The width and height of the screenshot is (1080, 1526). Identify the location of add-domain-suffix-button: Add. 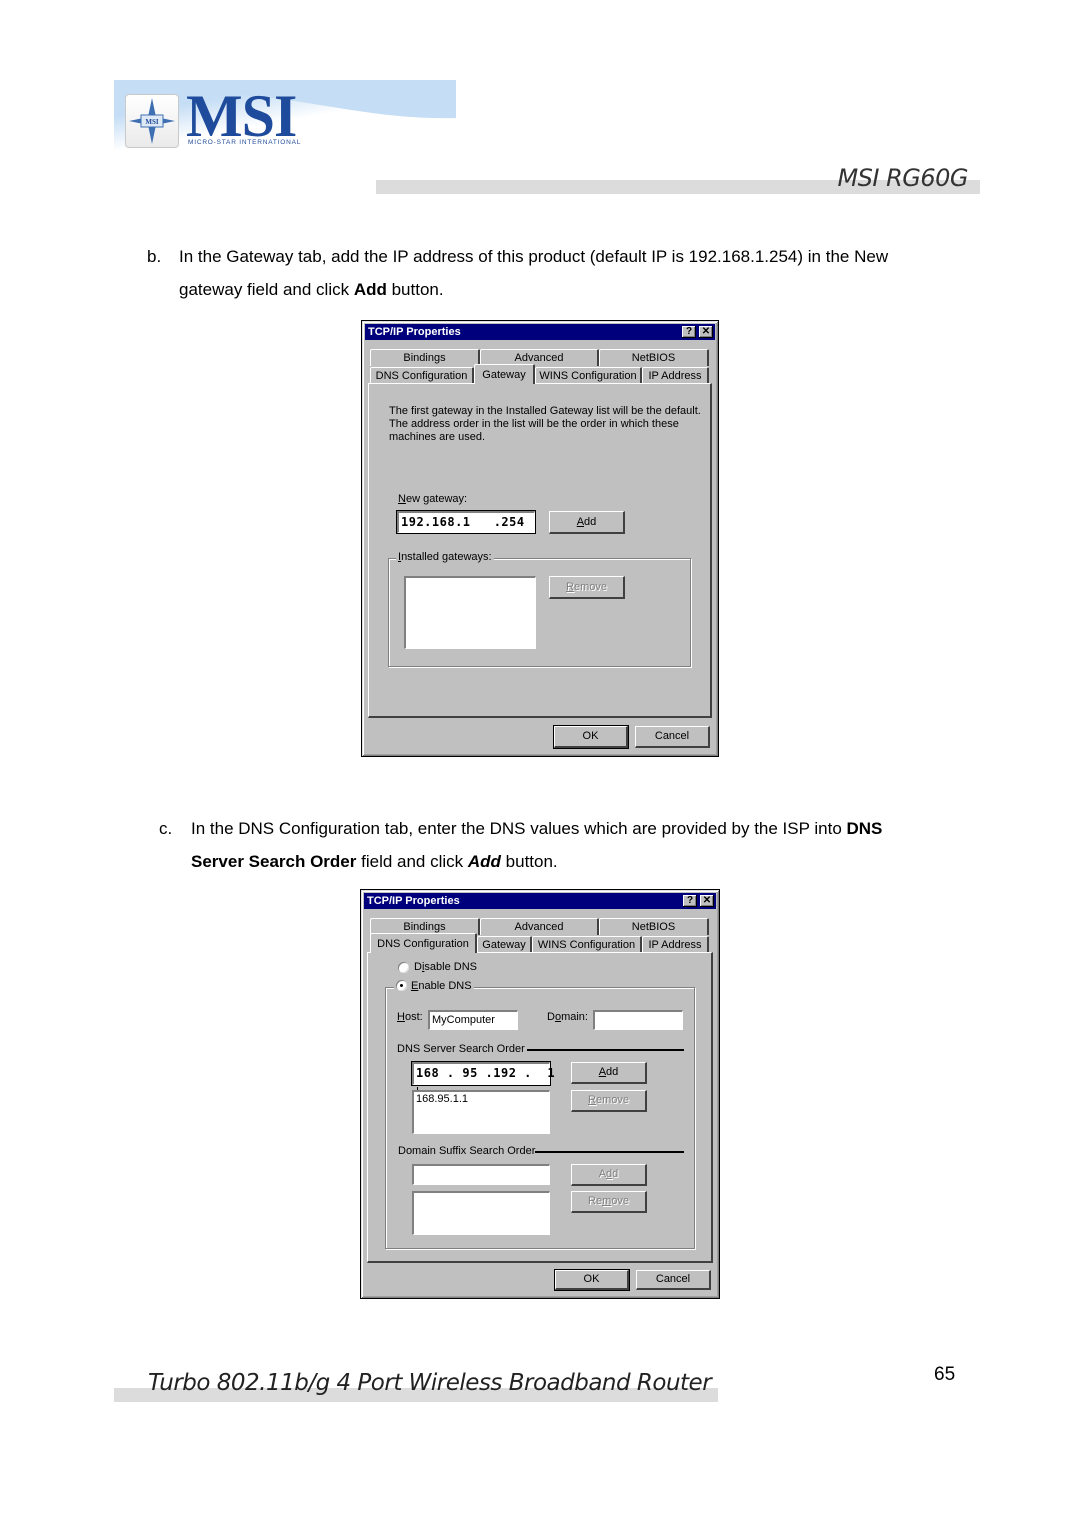
(609, 1175).